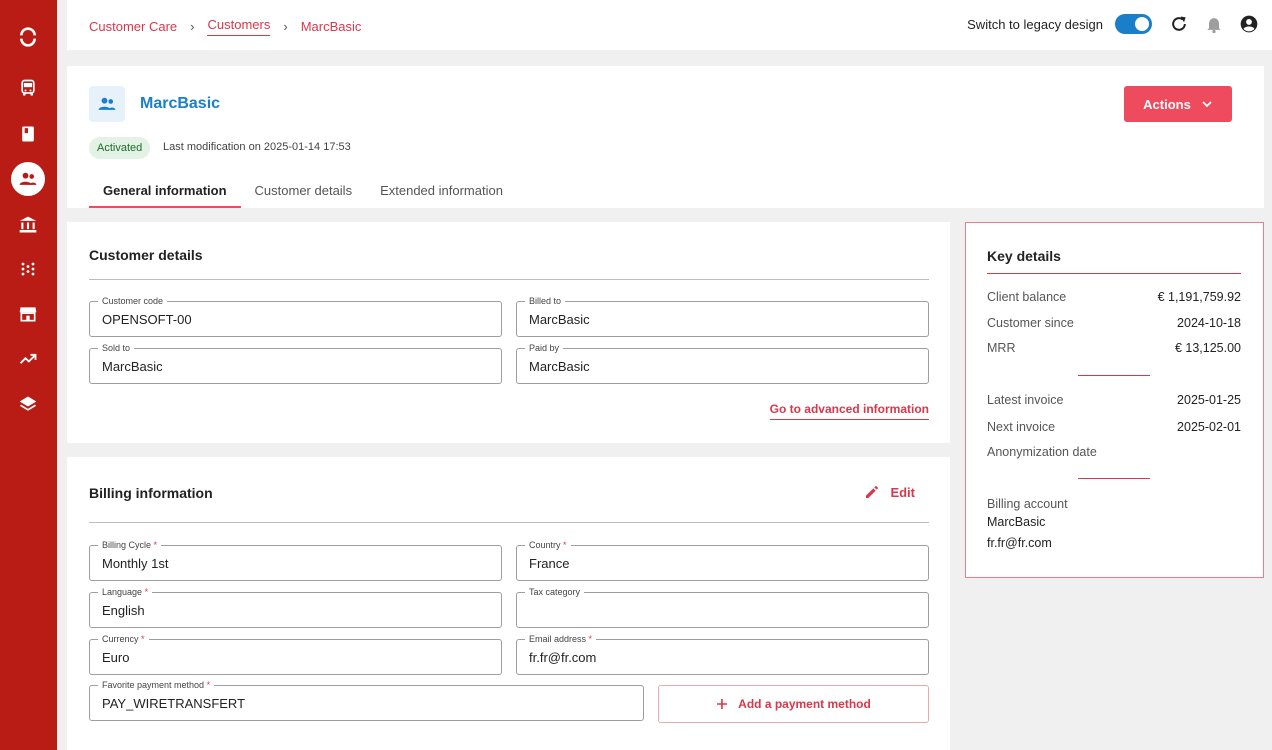 The width and height of the screenshot is (1272, 750). What do you see at coordinates (1209, 427) in the screenshot?
I see `next-invoice-value: 2025-02-01` at bounding box center [1209, 427].